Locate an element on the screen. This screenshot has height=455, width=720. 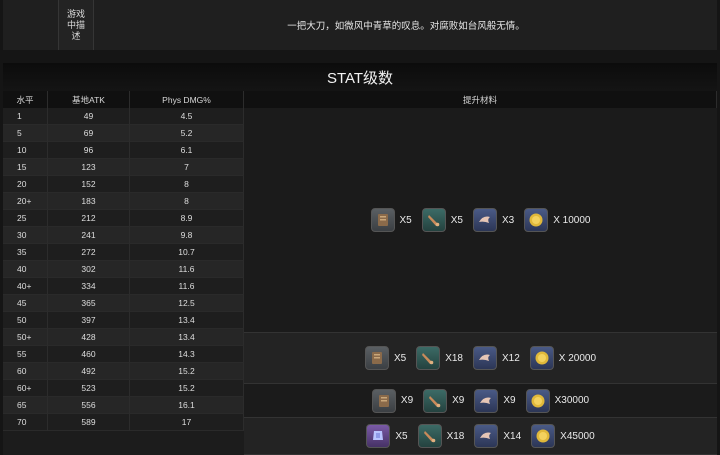
atk-cell: 460 is located at coordinates (89, 354).